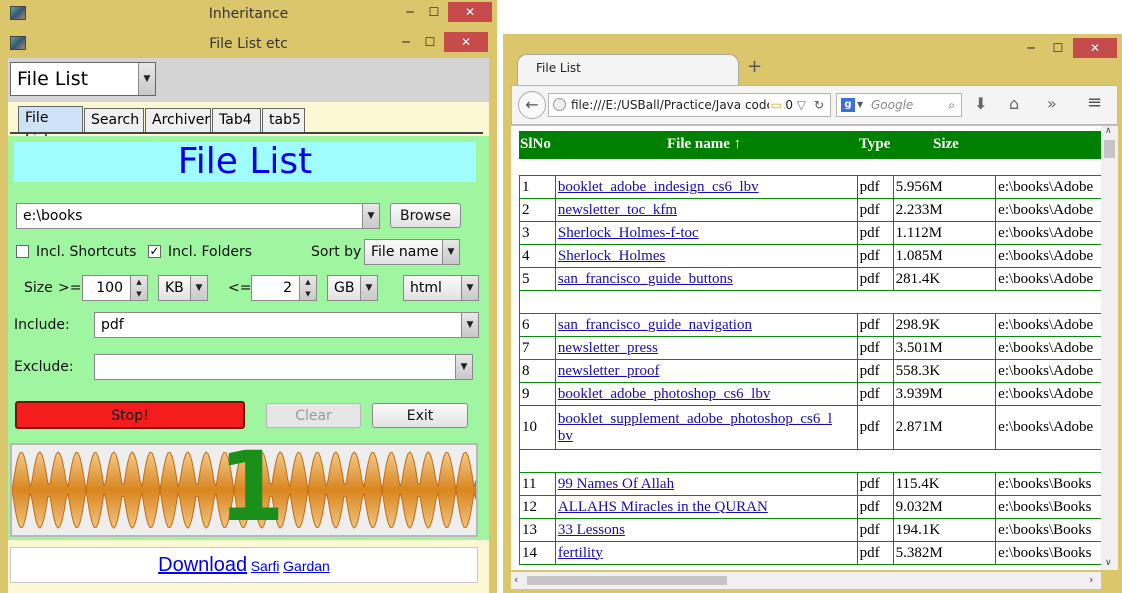 The height and width of the screenshot is (593, 1122). Describe the element at coordinates (198, 216) in the screenshot. I see `path-combo: e:\books ▼` at that location.